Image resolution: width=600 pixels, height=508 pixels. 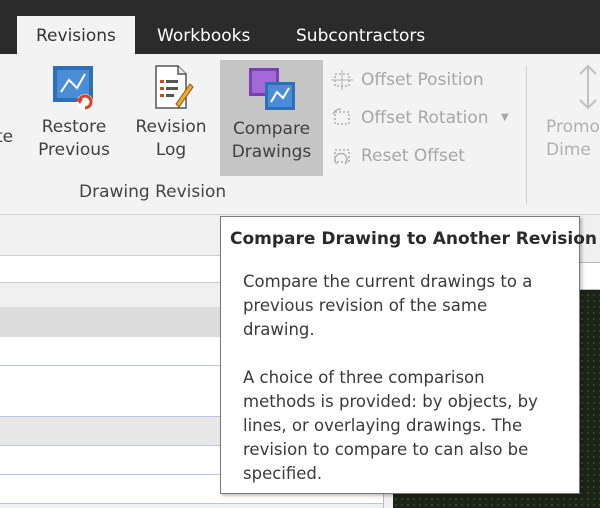 What do you see at coordinates (422, 80) in the screenshot?
I see `offset-position-label: Offset Position` at bounding box center [422, 80].